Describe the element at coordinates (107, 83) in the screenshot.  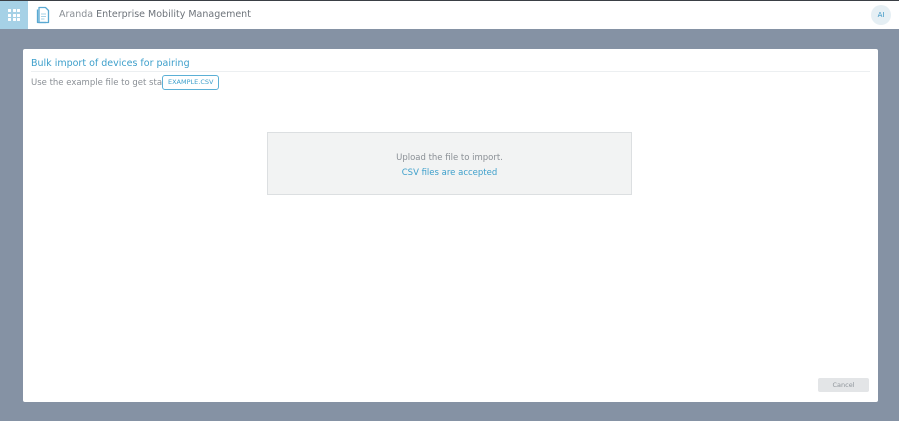
I see `example-hint-text: Use the example file to get started.` at that location.